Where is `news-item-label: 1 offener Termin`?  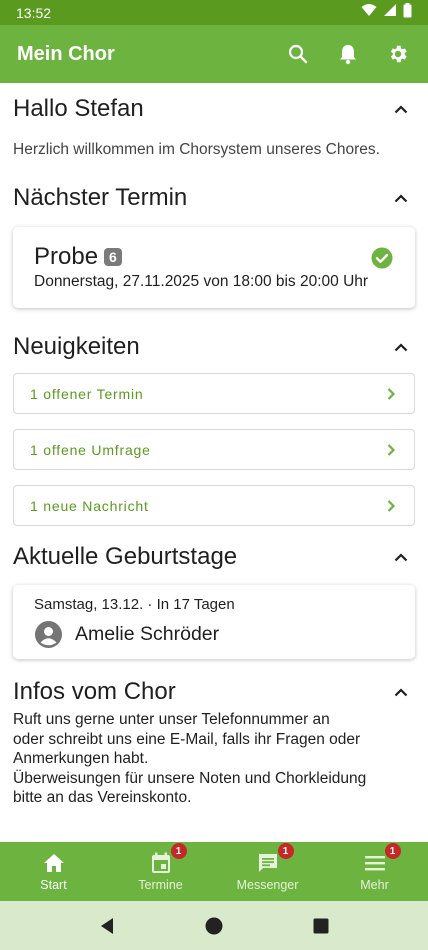
news-item-label: 1 offener Termin is located at coordinates (87, 393).